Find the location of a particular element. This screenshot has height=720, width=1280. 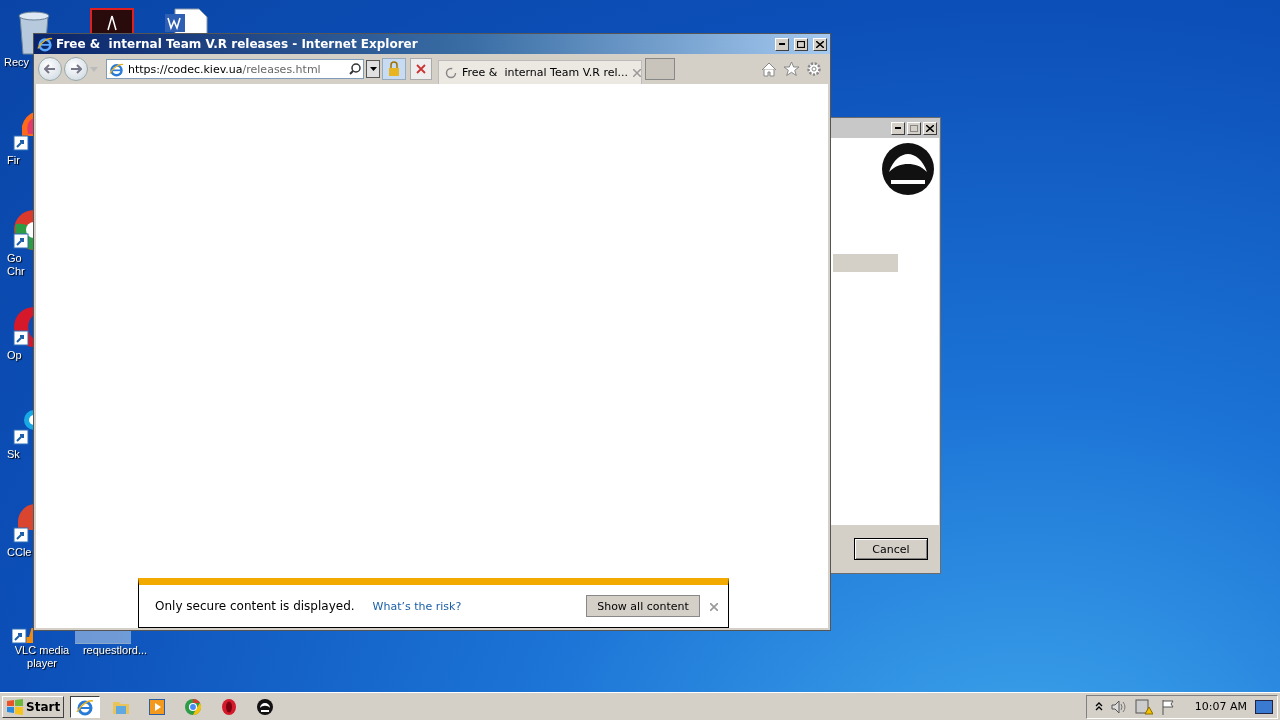

flag-icon is located at coordinates (1168, 706).